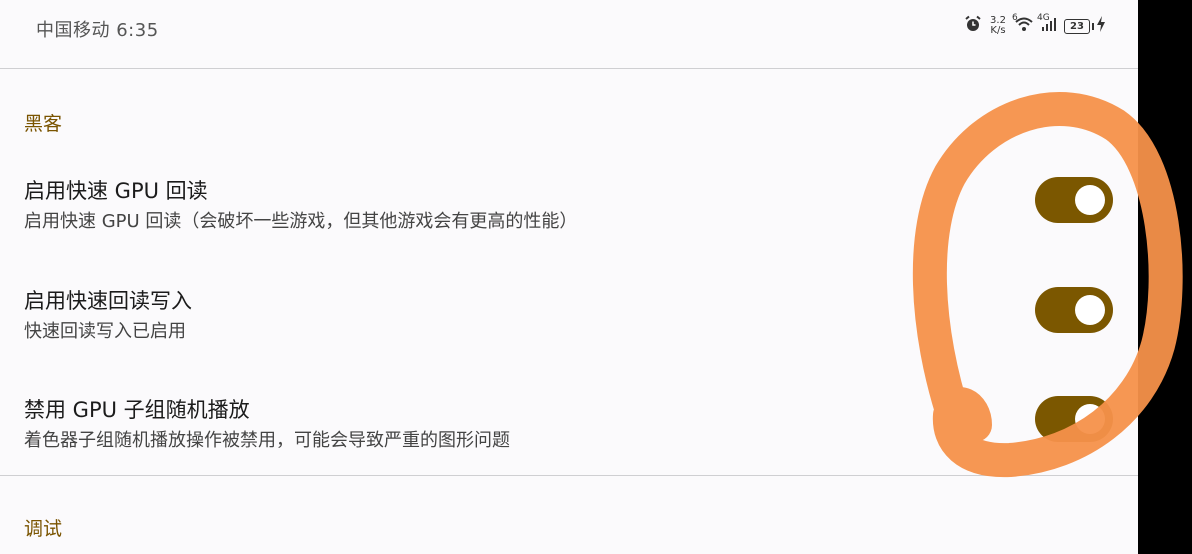 The height and width of the screenshot is (554, 1192). I want to click on top-divider, so click(569, 68).